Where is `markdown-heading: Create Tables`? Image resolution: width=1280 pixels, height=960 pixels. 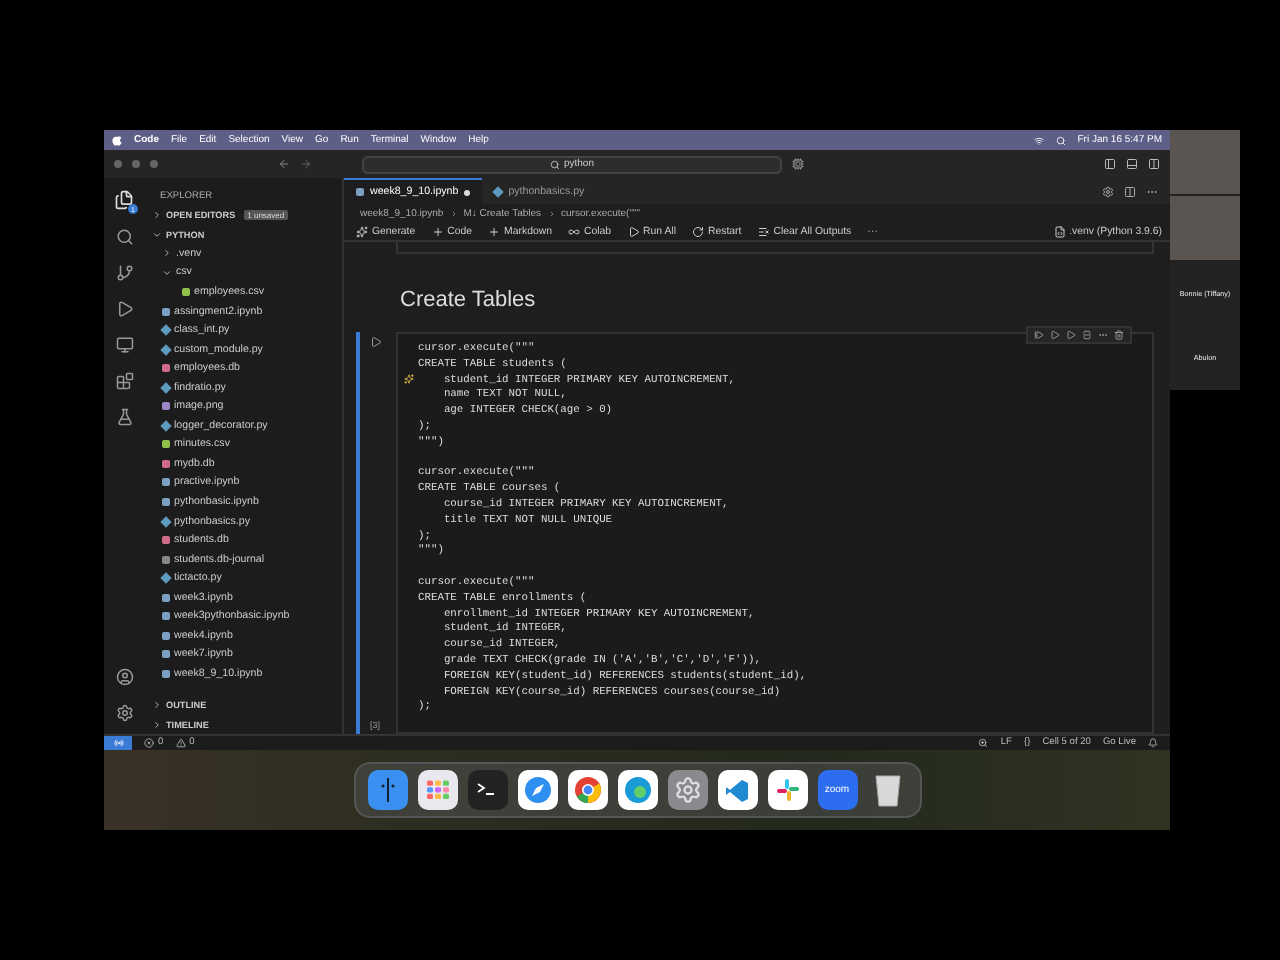 markdown-heading: Create Tables is located at coordinates (468, 301).